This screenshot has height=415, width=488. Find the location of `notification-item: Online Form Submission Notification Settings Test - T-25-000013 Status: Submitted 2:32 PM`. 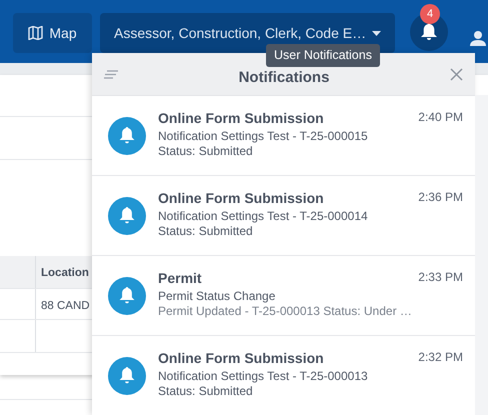

notification-item: Online Form Submission Notification Settings Test - T-25-000013 Status: Submitted 2:32 PM is located at coordinates (283, 375).